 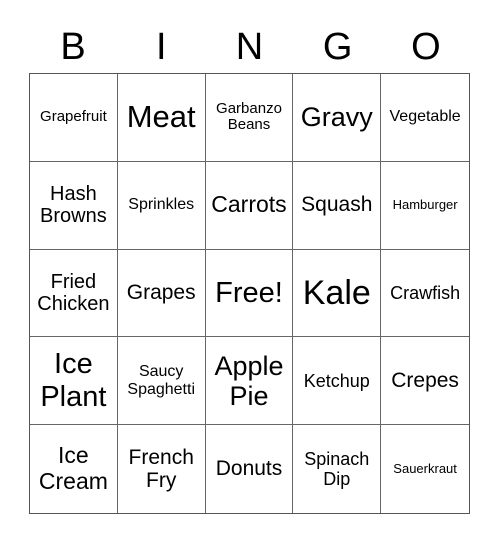 What do you see at coordinates (74, 381) in the screenshot?
I see `bingo-cell: Ice Plant` at bounding box center [74, 381].